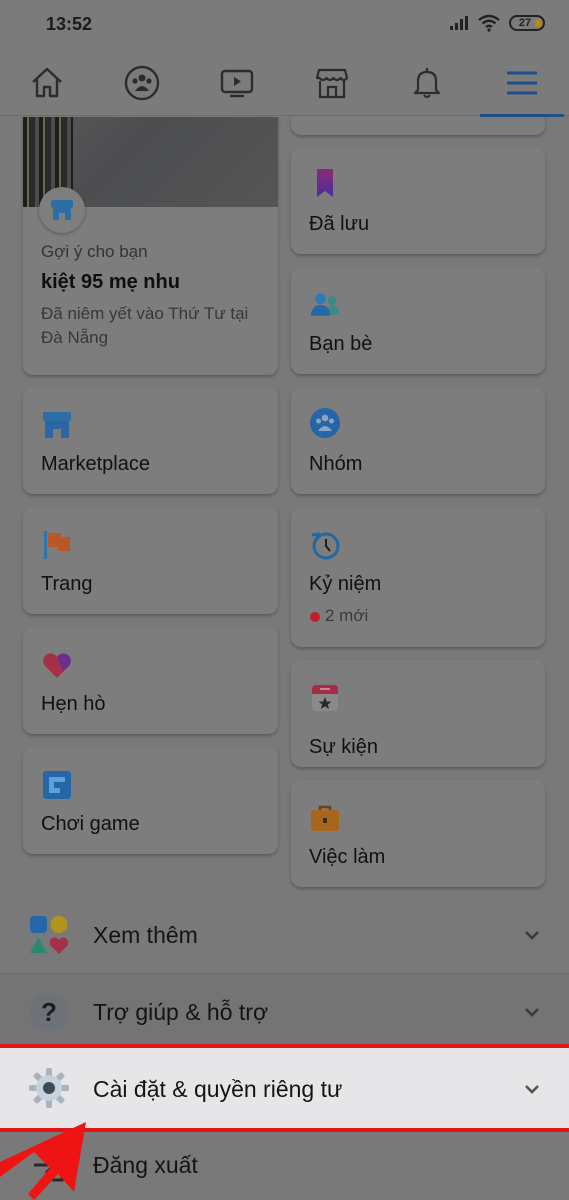 The height and width of the screenshot is (1200, 569). I want to click on bookmark-icon, so click(325, 183).